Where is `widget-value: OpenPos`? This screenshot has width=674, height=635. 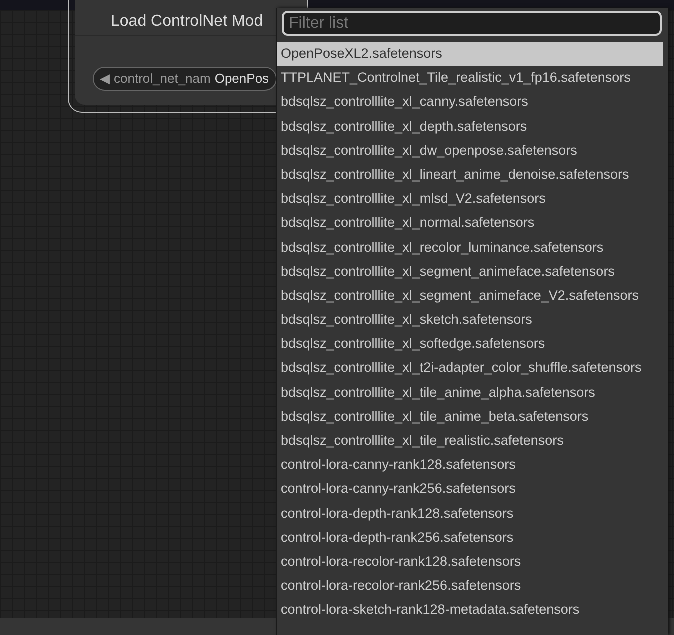
widget-value: OpenPos is located at coordinates (242, 79).